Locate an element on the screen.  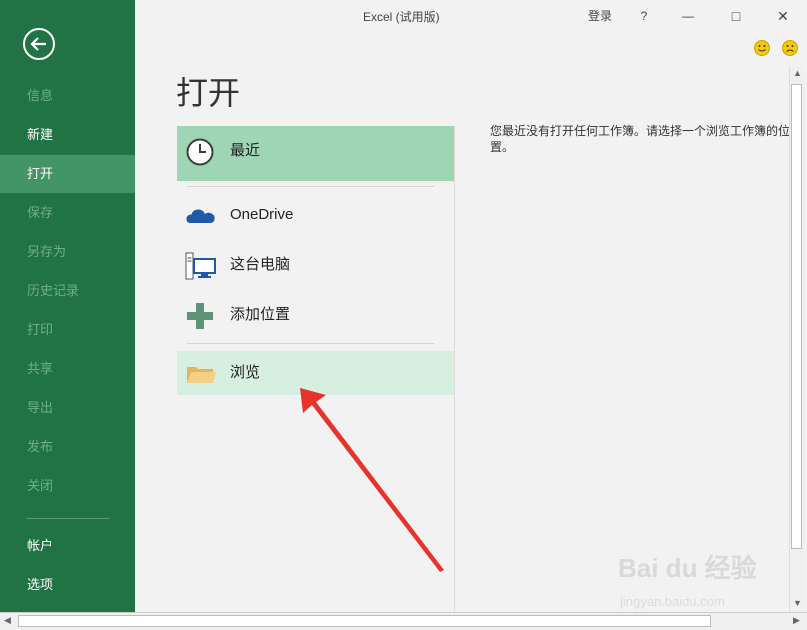
annotation-arrow-icon is located at coordinates (372, 480).